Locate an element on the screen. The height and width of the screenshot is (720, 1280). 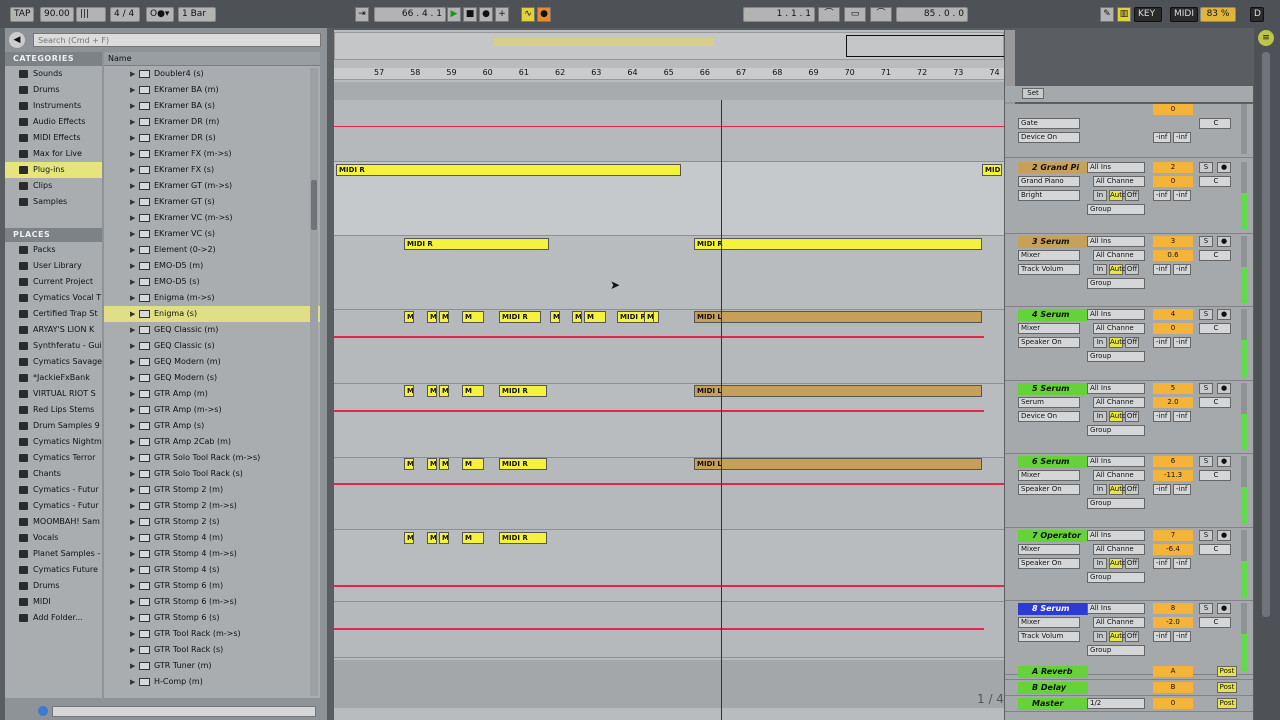
file-row: ▶ EKramer VC (s) is located at coordinates (212, 234).